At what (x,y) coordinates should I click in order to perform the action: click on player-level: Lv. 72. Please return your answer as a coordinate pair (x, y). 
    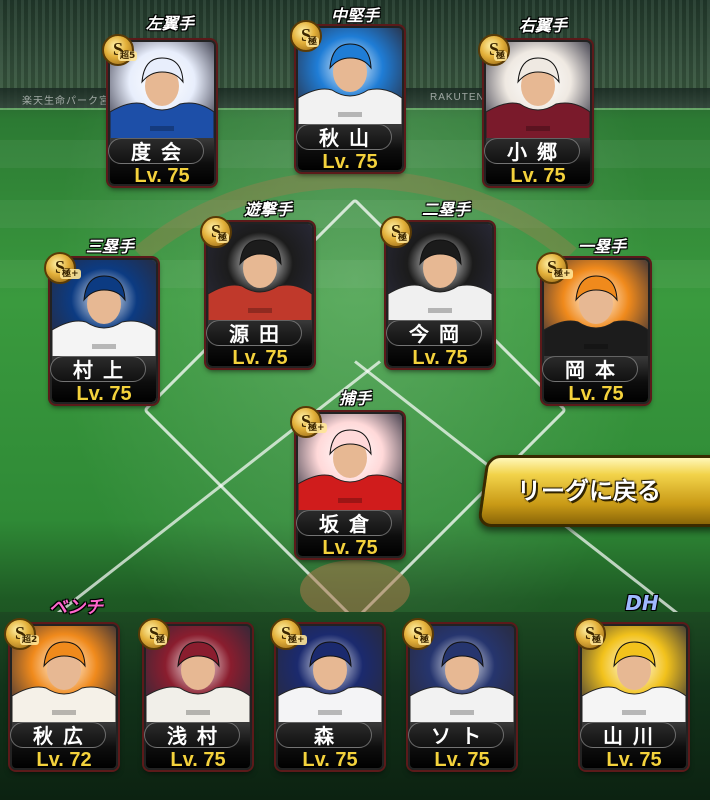
    Looking at the image, I should click on (64, 760).